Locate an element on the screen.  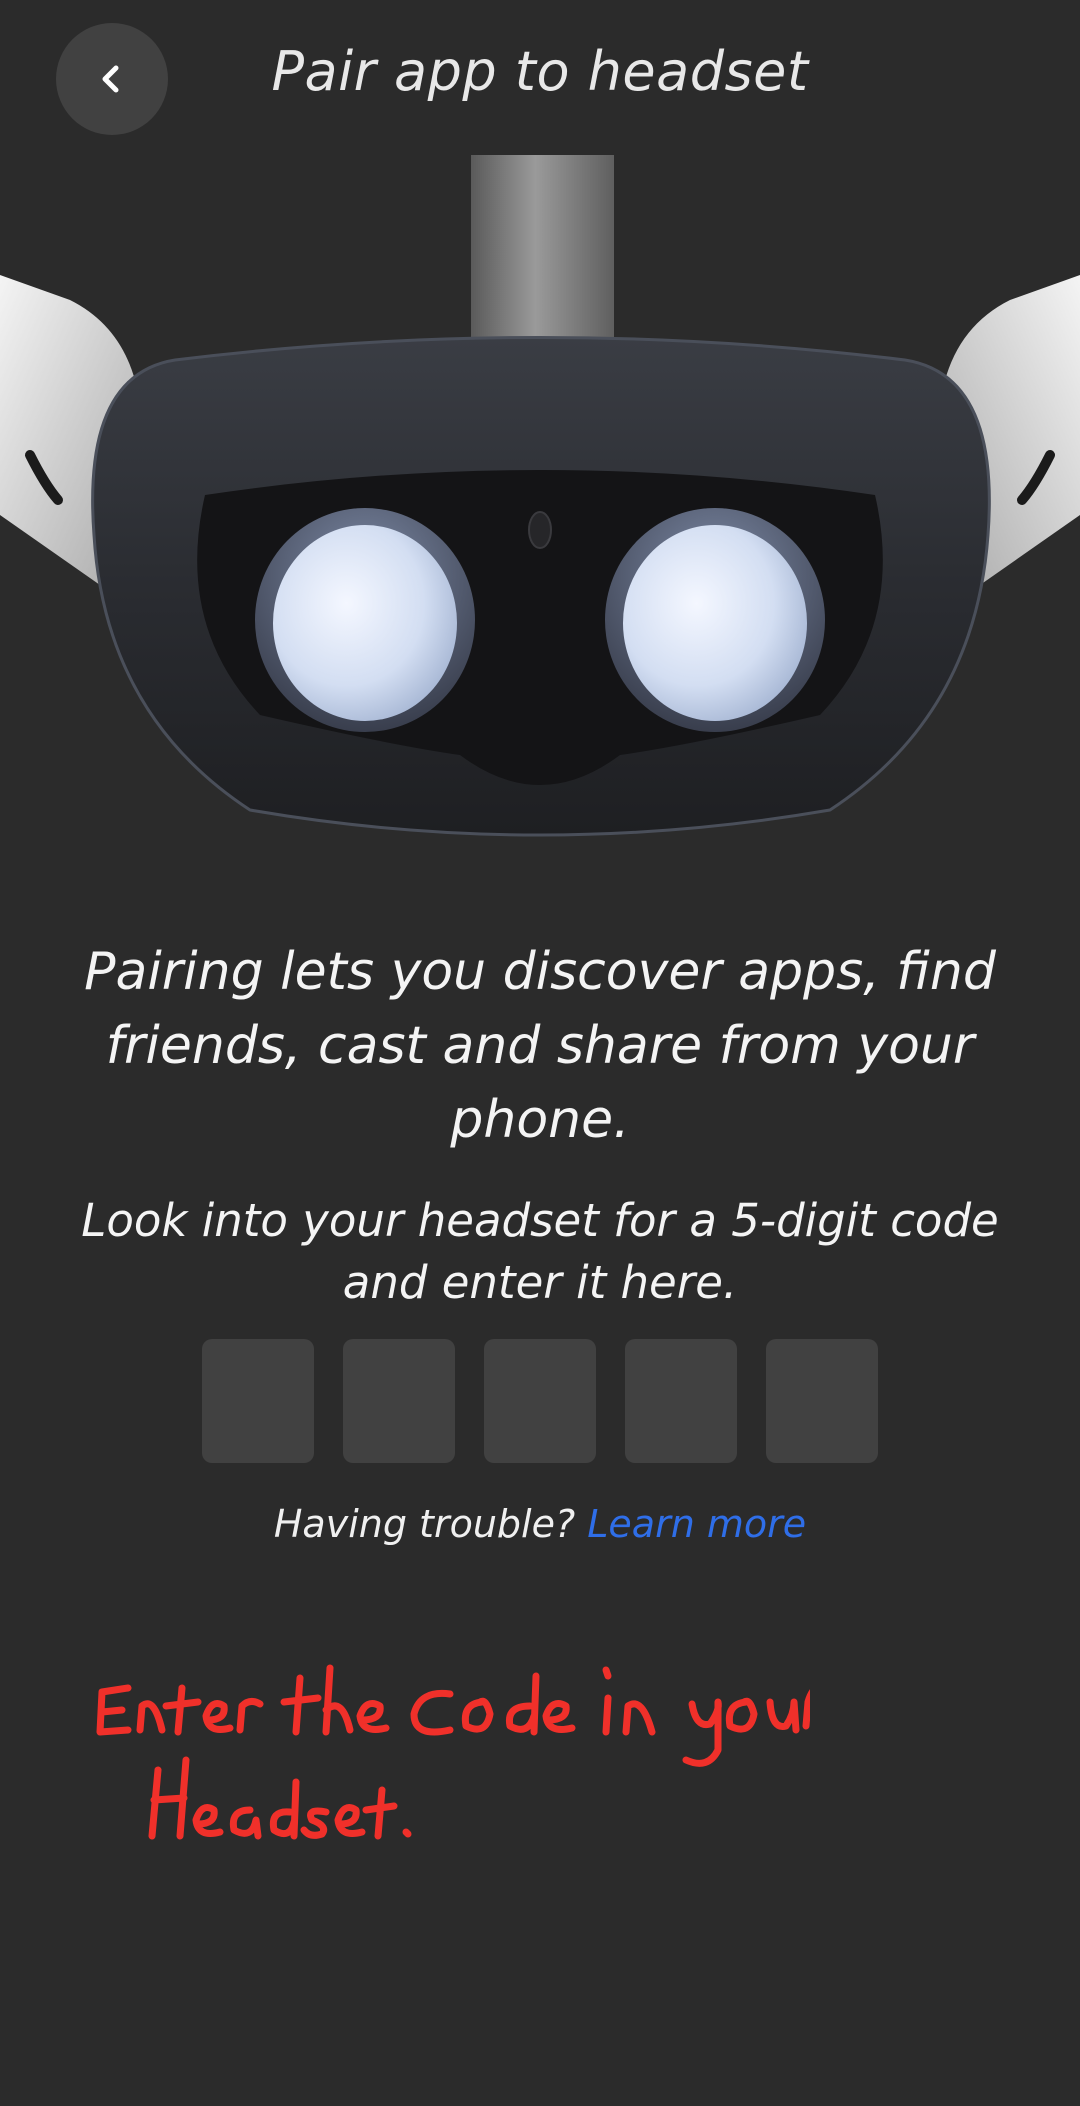
headset-top-strap is located at coordinates (542, 260).